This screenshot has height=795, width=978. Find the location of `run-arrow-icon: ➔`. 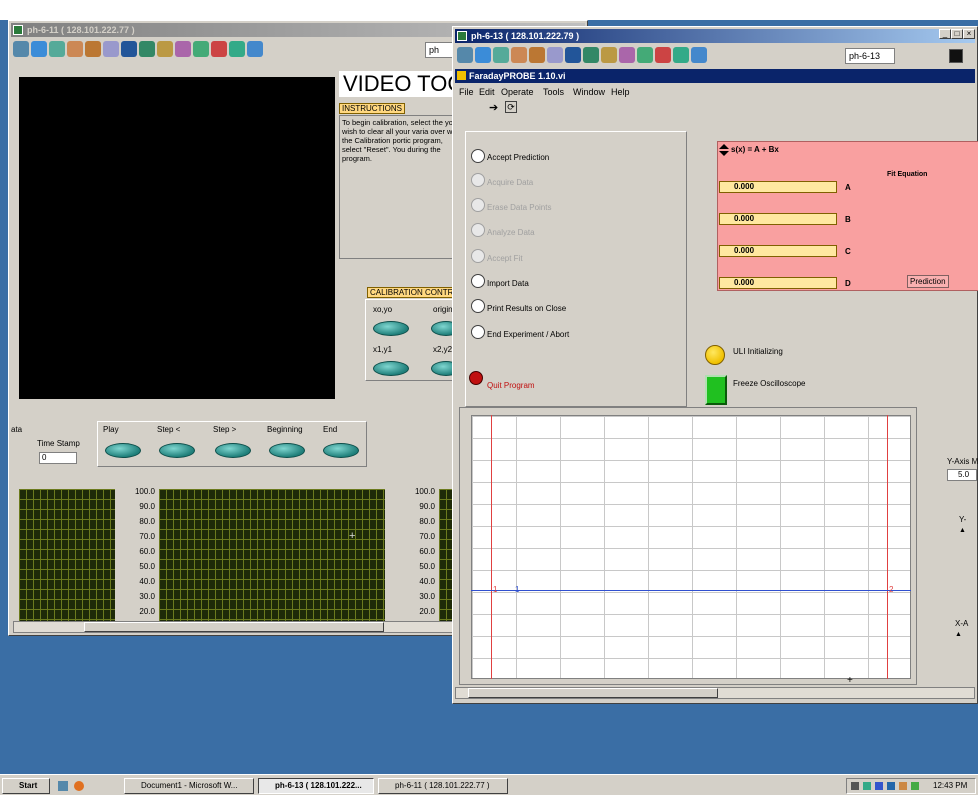

run-arrow-icon: ➔ is located at coordinates (493, 107).